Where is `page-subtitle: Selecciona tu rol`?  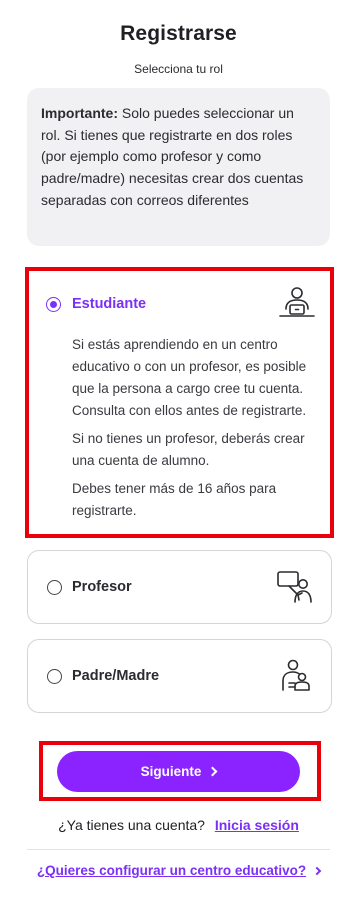
page-subtitle: Selecciona tu rol is located at coordinates (178, 69).